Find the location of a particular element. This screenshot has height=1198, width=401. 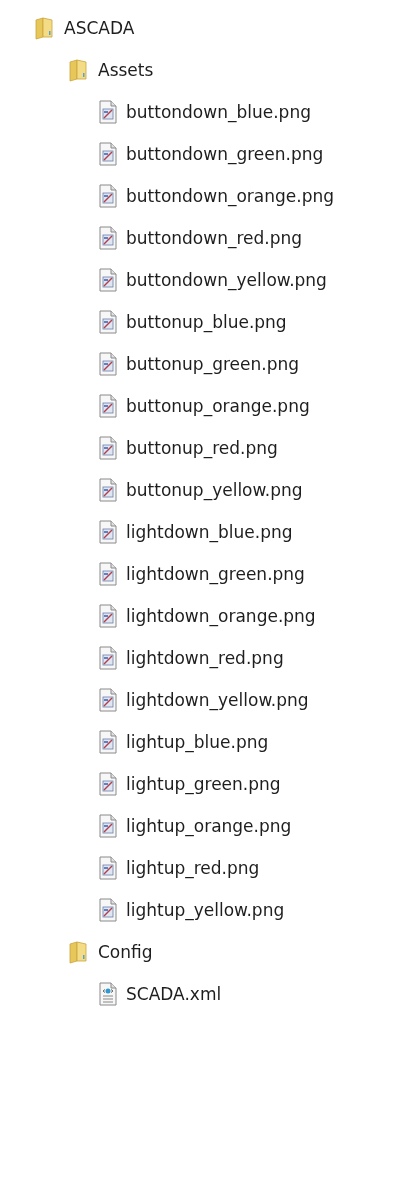

file-name: buttondown_red.png is located at coordinates (214, 238).